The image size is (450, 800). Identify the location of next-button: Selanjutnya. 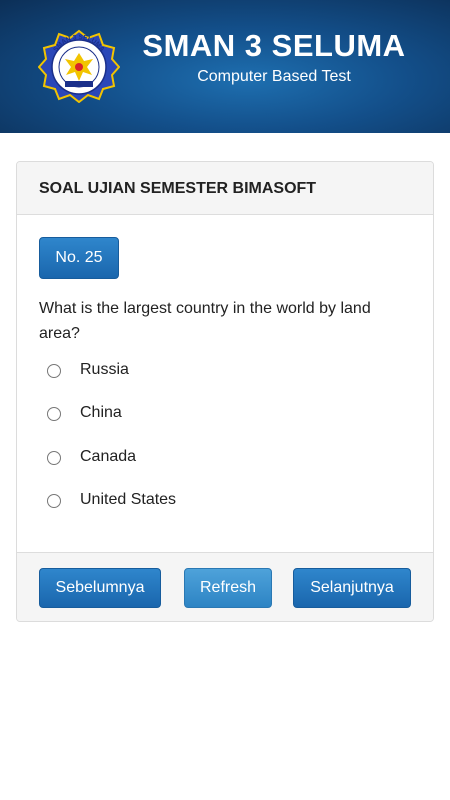
(352, 588).